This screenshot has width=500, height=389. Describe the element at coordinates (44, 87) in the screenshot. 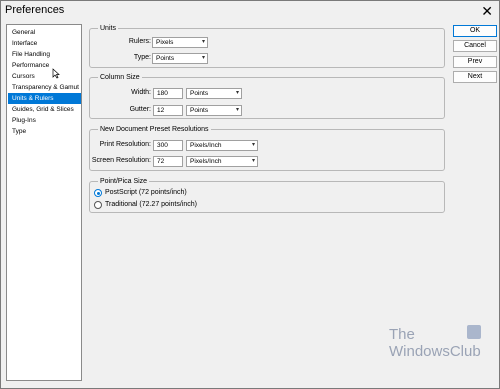

I see `sidebar-item-transparency-gamut: Transparency & Gamut` at that location.